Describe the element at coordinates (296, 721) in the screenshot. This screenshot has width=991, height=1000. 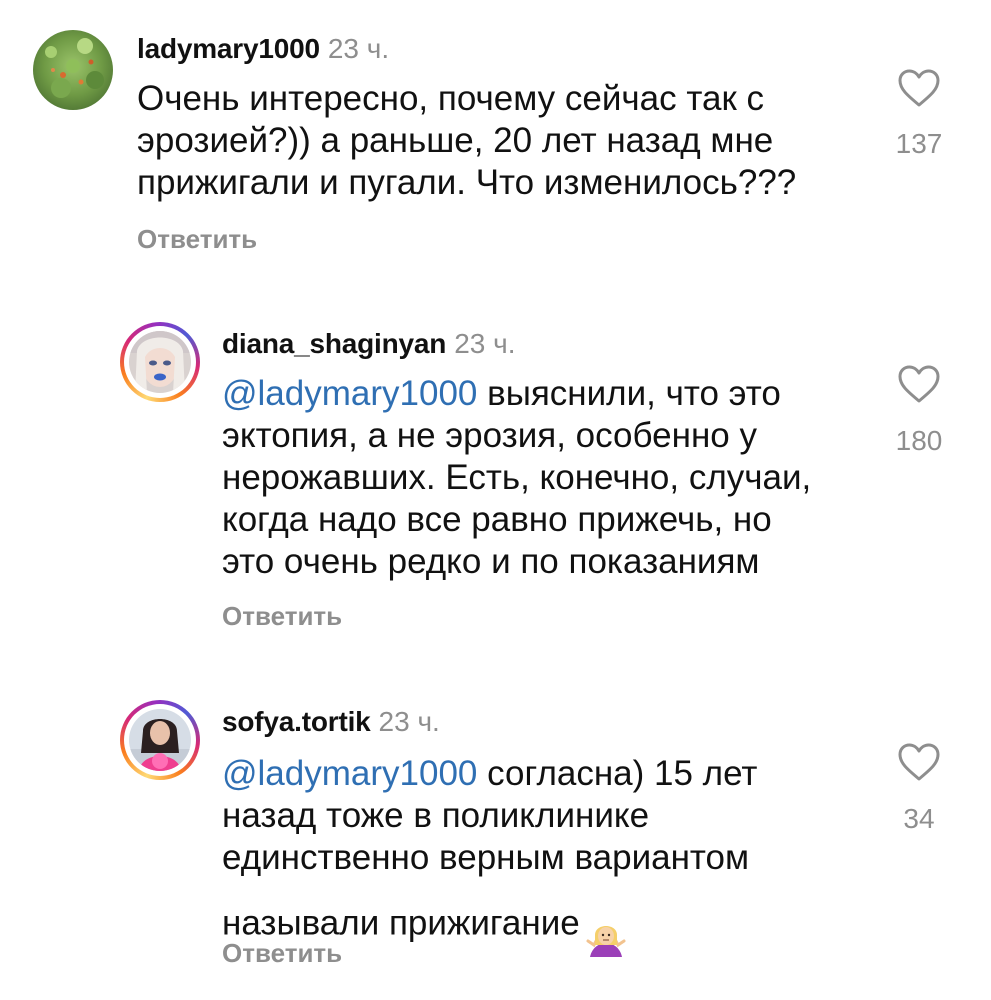
I see `username: sofya.tortik` at that location.